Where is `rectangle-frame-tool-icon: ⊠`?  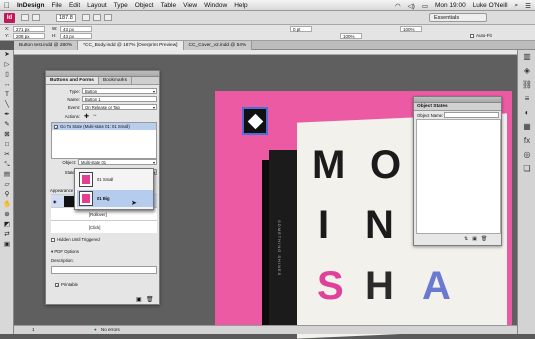
rectangle-frame-tool-icon: ⊠ is located at coordinates (7, 135).